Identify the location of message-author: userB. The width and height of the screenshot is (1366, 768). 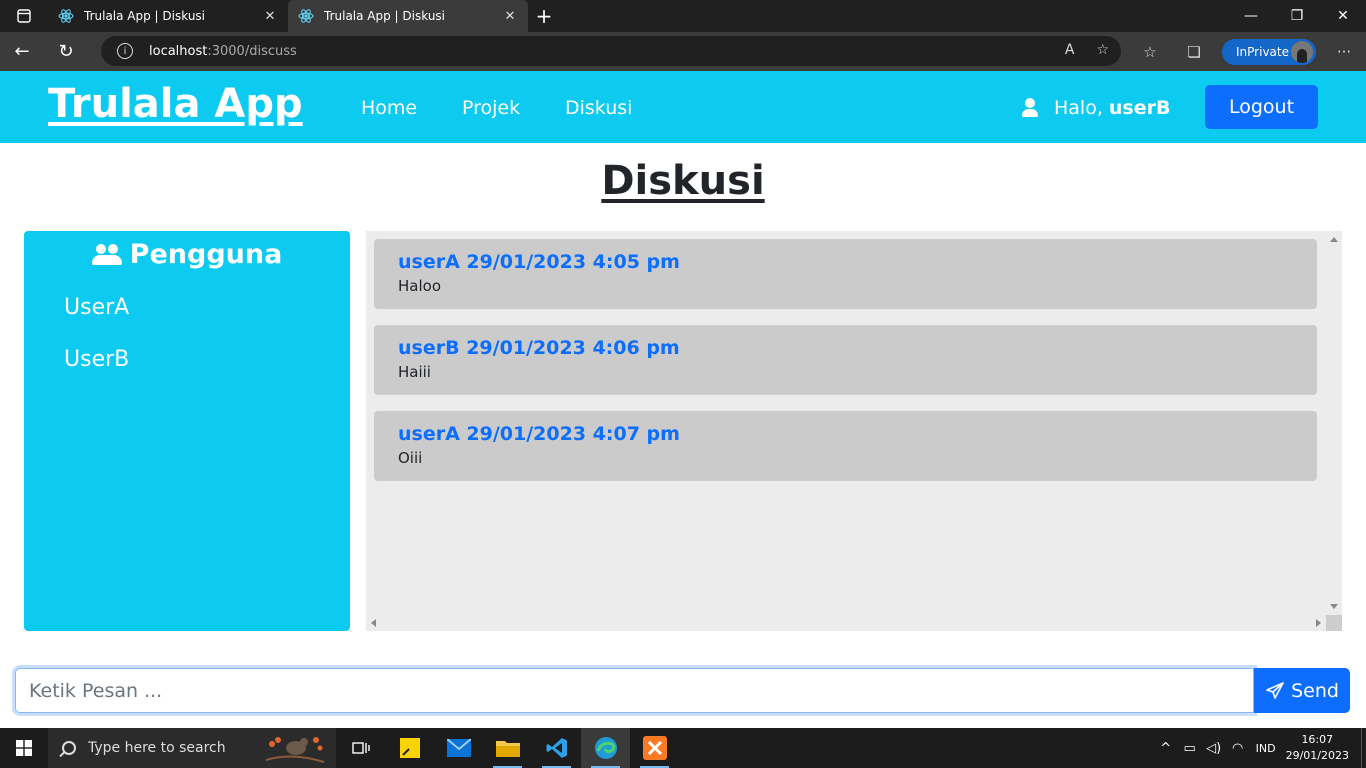
(429, 348).